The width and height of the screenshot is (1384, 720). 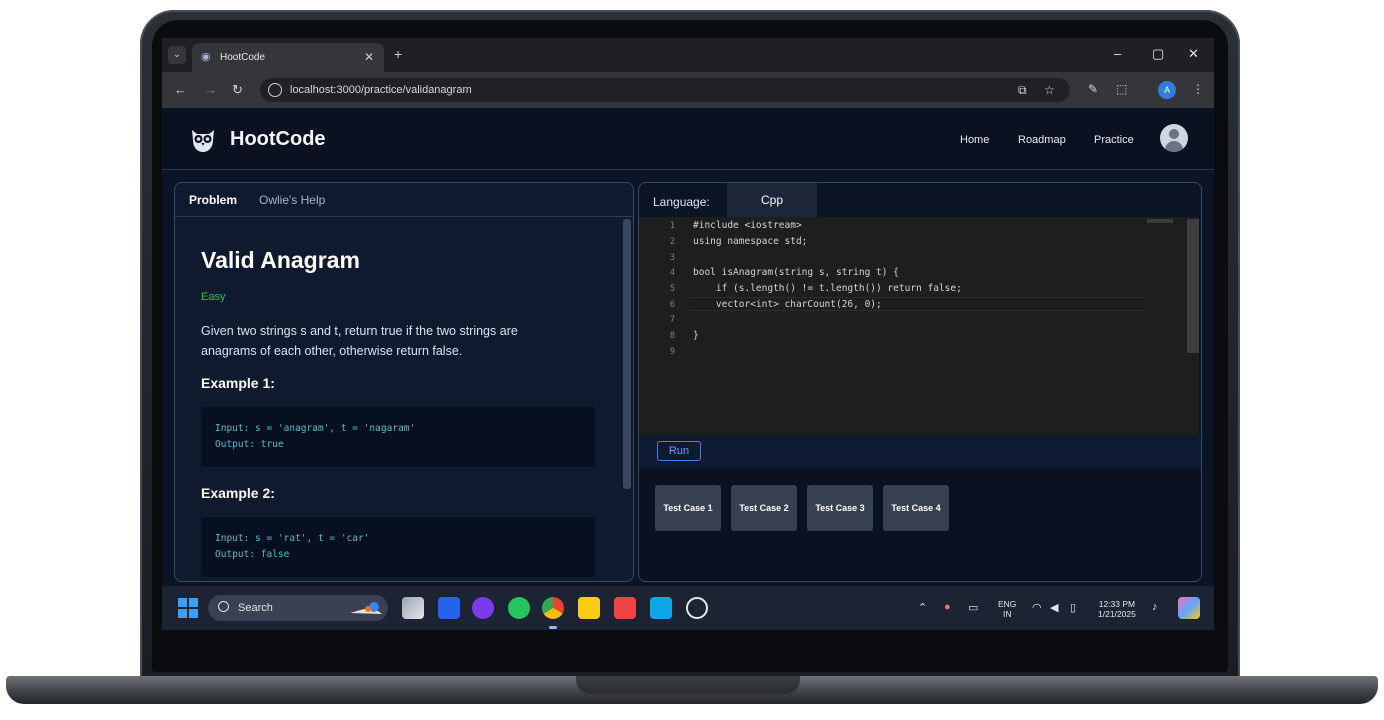 I want to click on tab-search-button: ⌄, so click(x=177, y=55).